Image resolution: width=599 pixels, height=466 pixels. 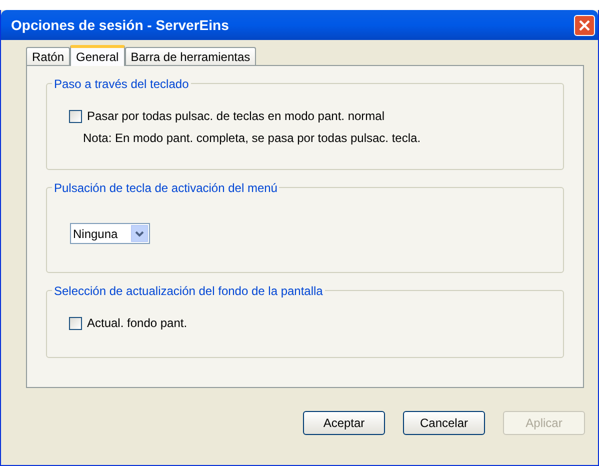 I want to click on dialog-button: Aceptar, so click(x=344, y=423).